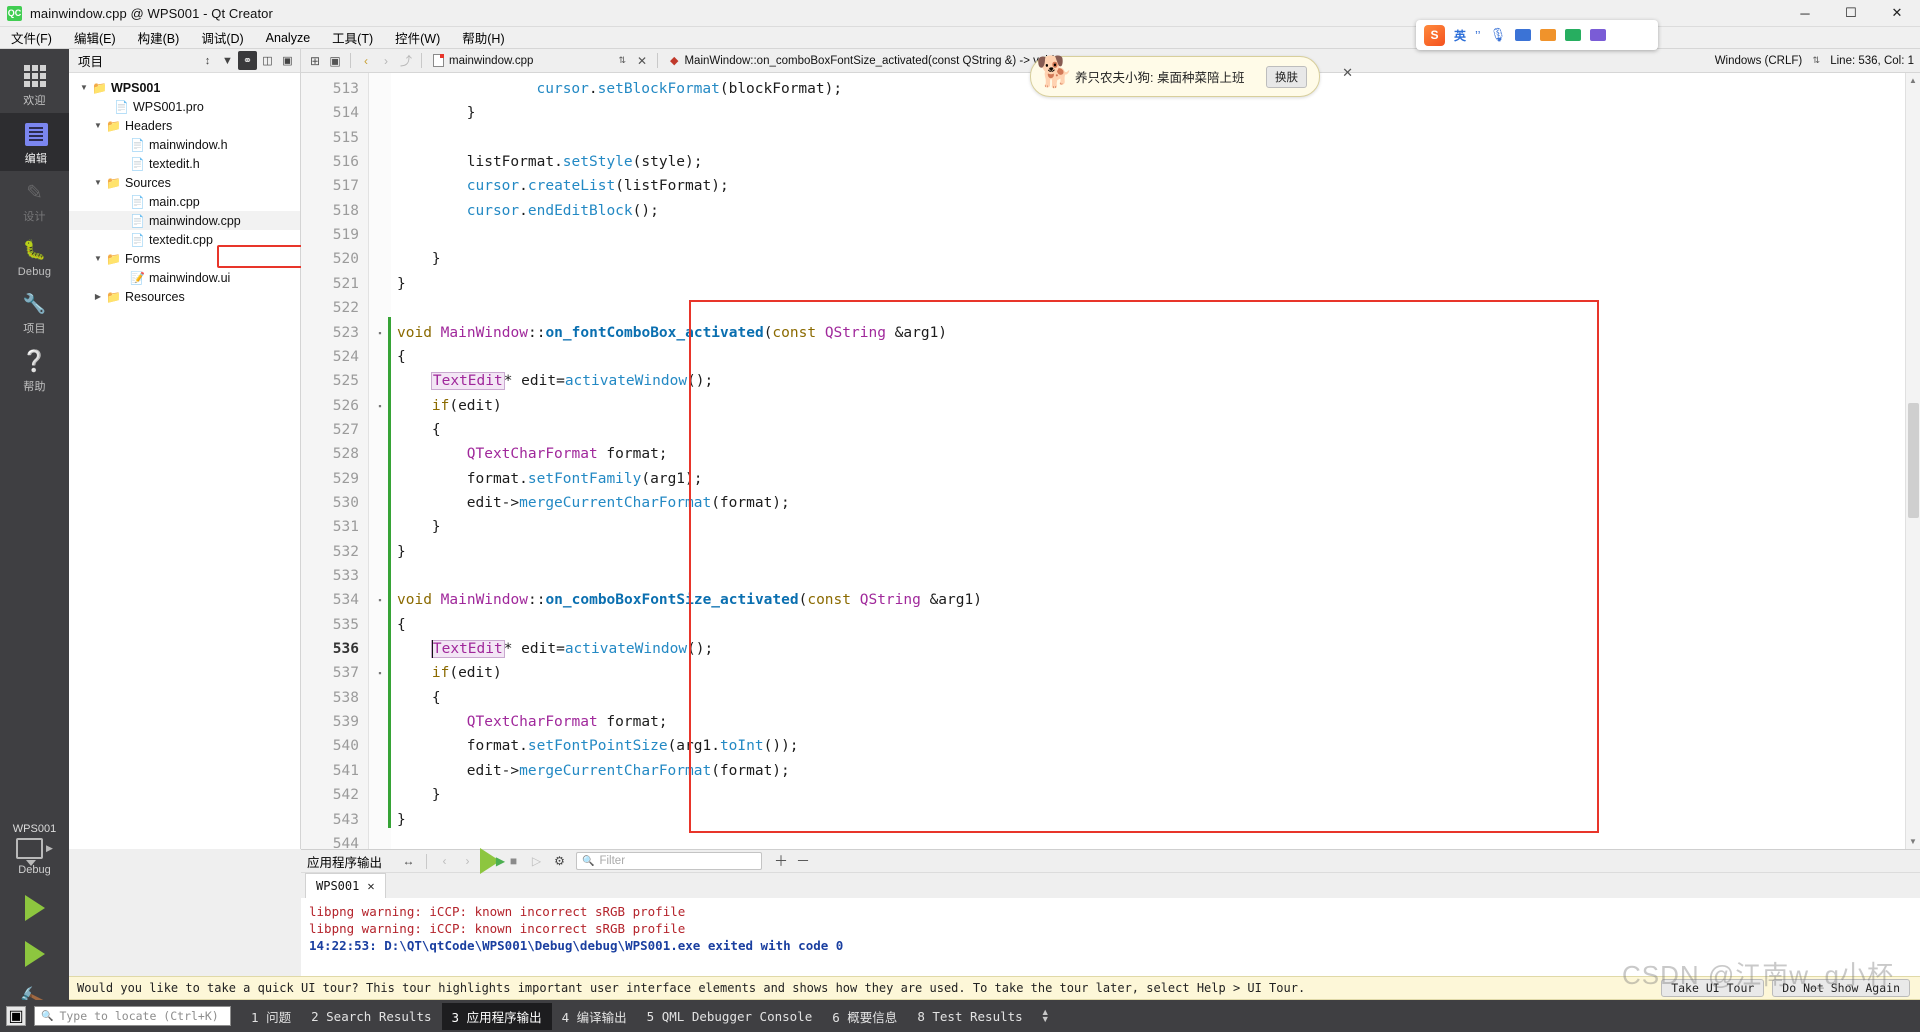 The height and width of the screenshot is (1032, 1920). What do you see at coordinates (184, 87) in the screenshot?
I see `tree-item-wps001: ▼ 📁 WPS001` at bounding box center [184, 87].